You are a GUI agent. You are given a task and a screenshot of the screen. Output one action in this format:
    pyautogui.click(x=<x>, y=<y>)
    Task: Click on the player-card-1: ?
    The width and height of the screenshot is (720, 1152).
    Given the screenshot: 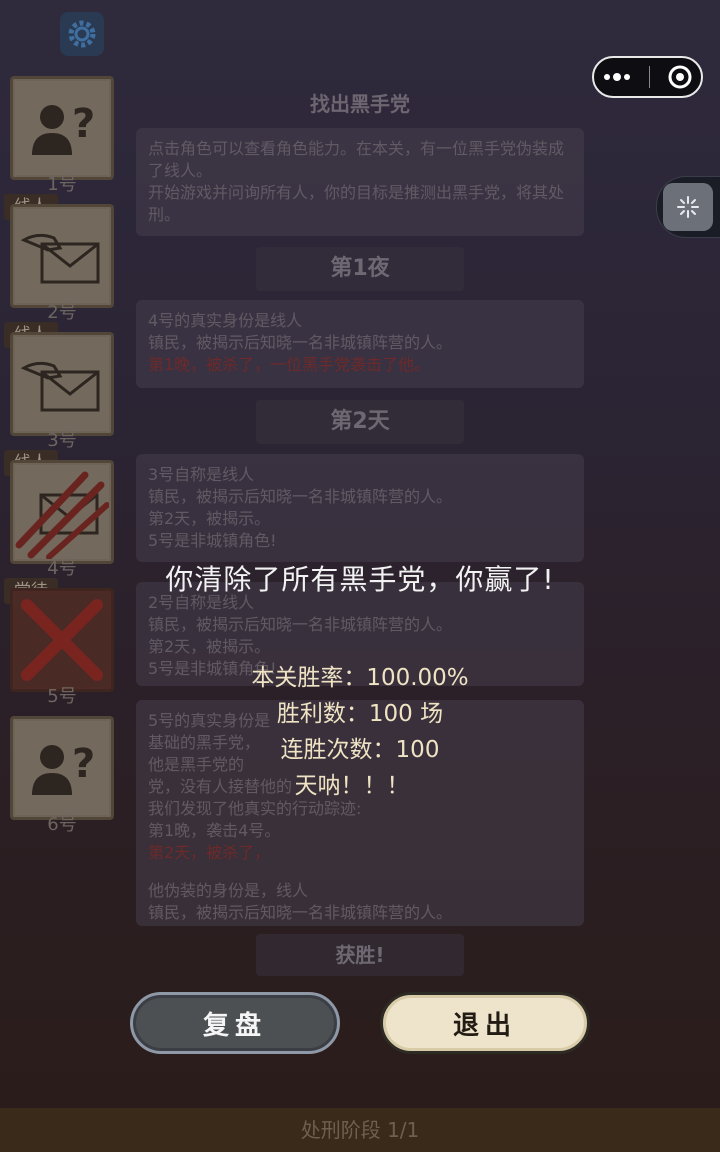 What is the action you would take?
    pyautogui.click(x=62, y=128)
    